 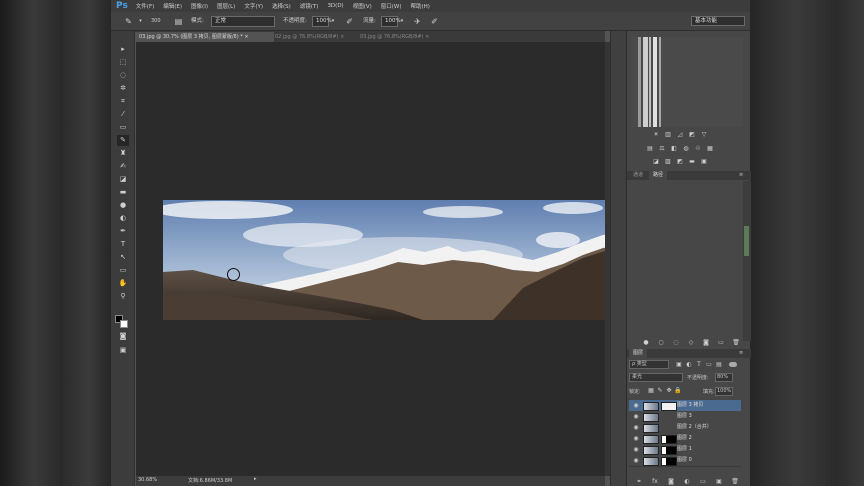 I want to click on screen-mode-icon: ▣, so click(x=123, y=350).